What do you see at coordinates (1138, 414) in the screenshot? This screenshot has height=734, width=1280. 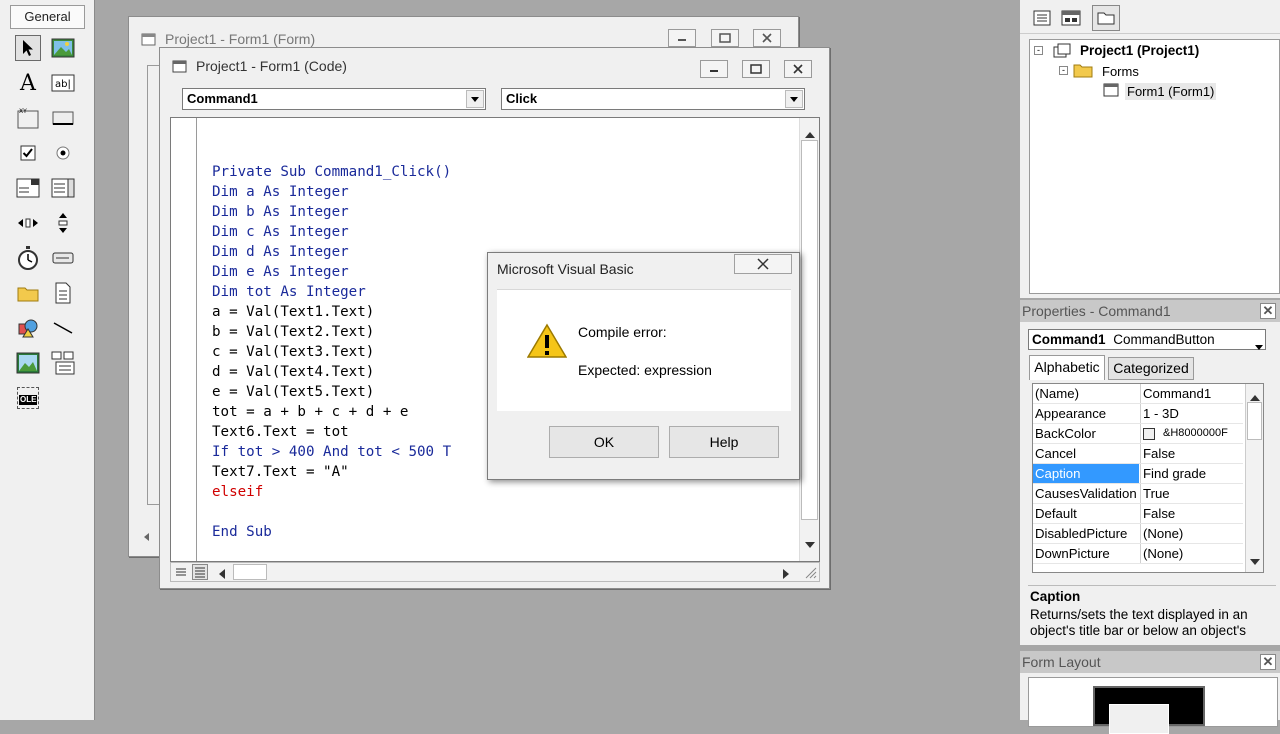 I see `property-row: Appearance 1 - 3D` at bounding box center [1138, 414].